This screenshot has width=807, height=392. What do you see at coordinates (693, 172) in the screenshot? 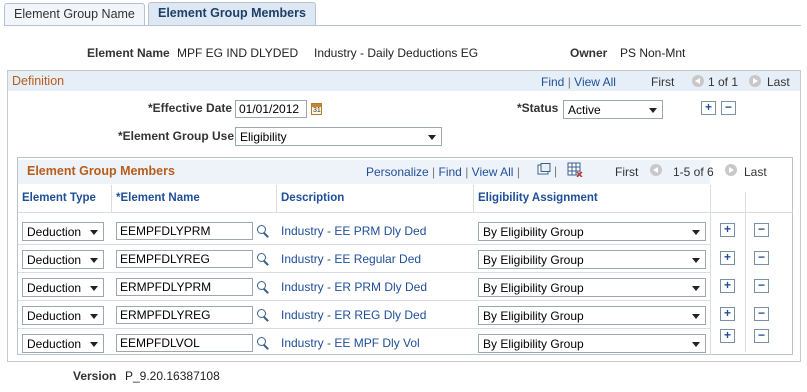
I see `members-range: 1-5 of 6` at bounding box center [693, 172].